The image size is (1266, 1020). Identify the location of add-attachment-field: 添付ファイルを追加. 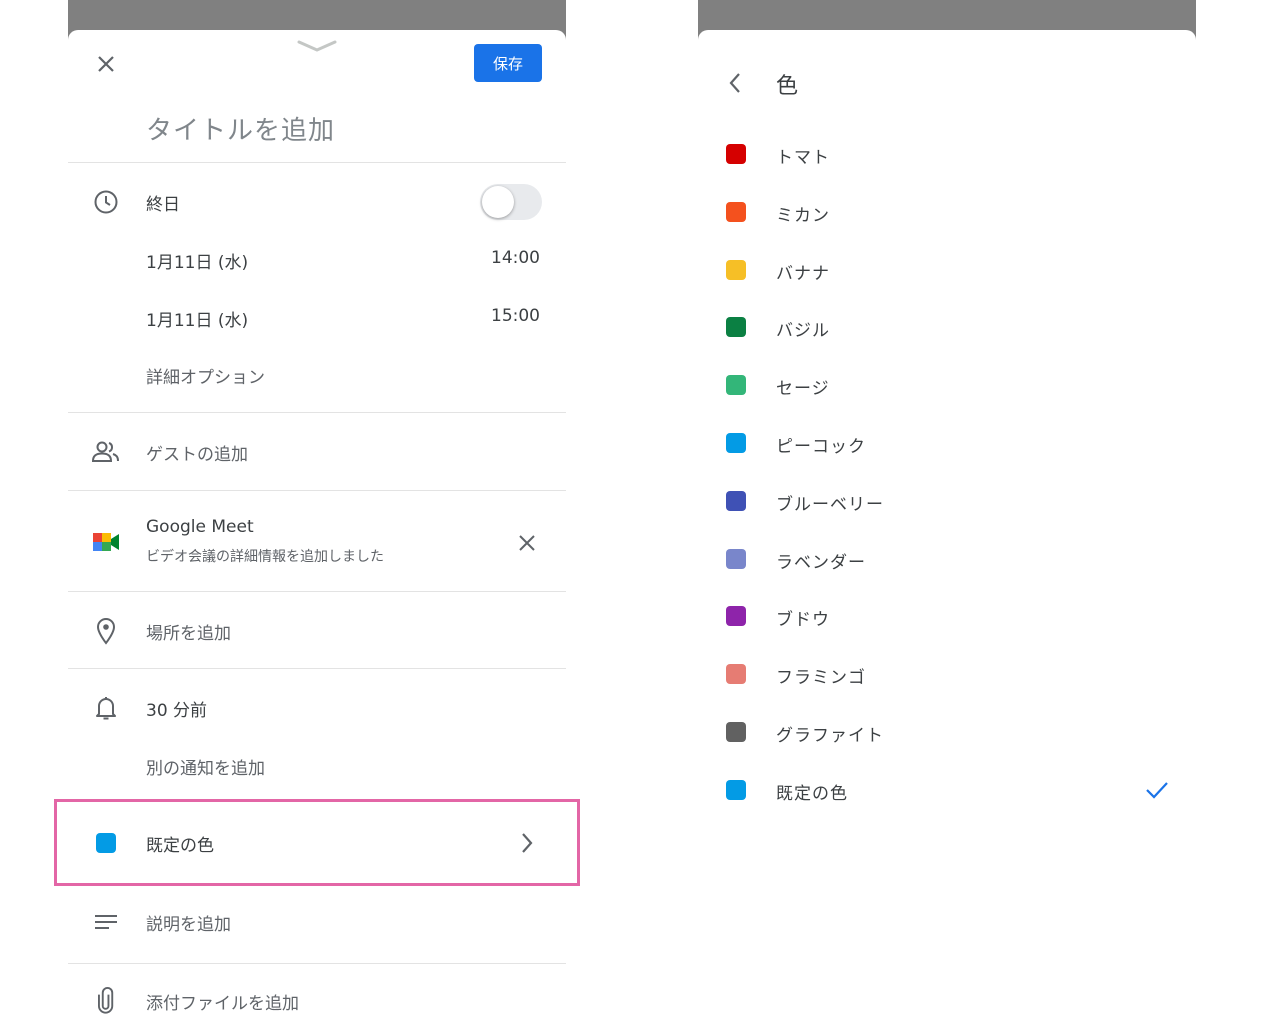
(222, 1001).